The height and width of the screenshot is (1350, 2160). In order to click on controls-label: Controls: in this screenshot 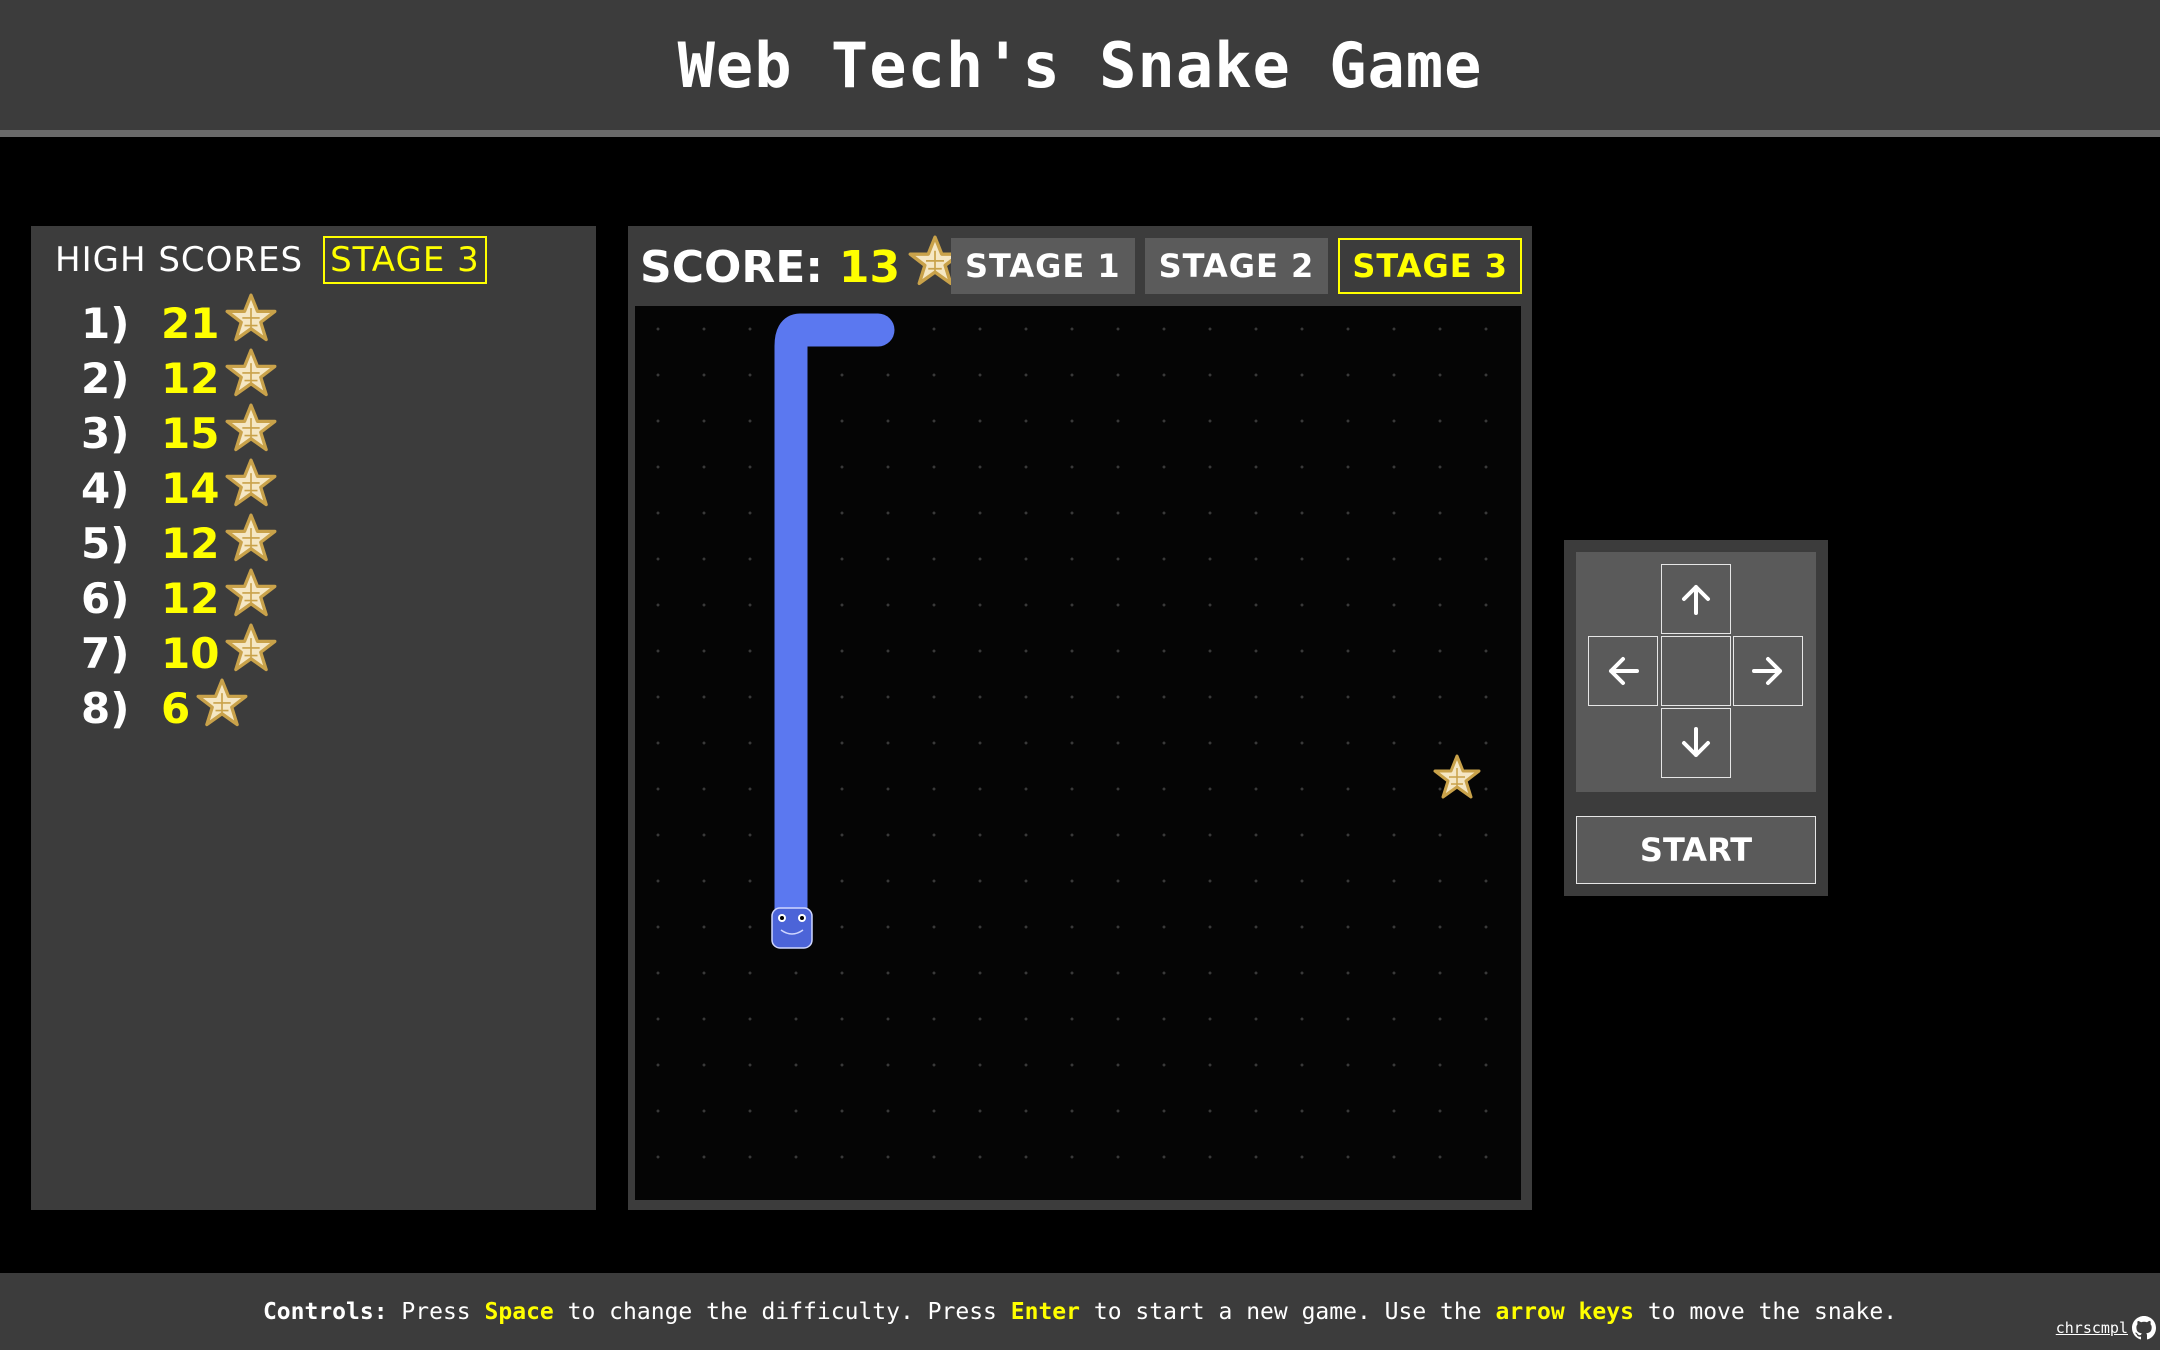, I will do `click(325, 1311)`.